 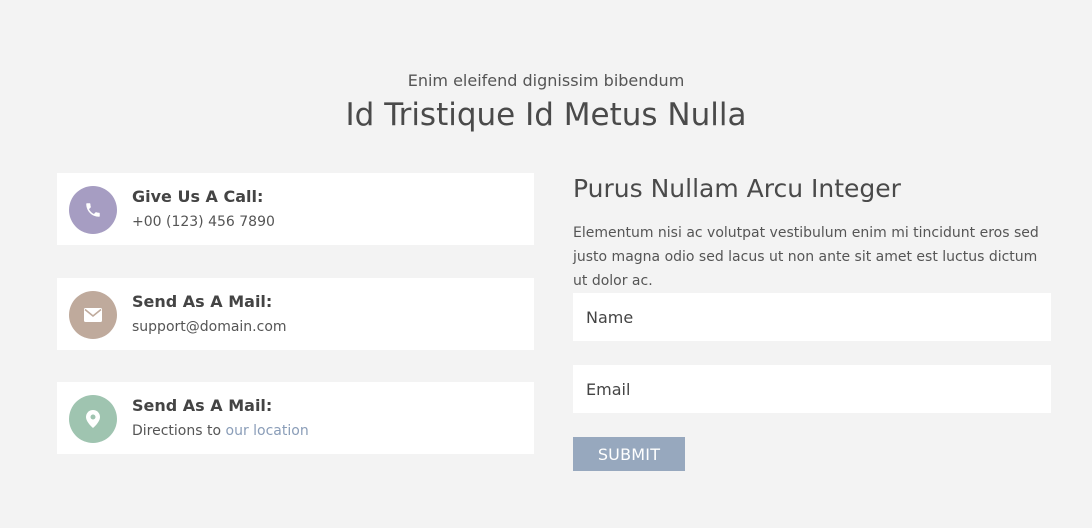 What do you see at coordinates (629, 454) in the screenshot?
I see `submit-button: SUBMIT` at bounding box center [629, 454].